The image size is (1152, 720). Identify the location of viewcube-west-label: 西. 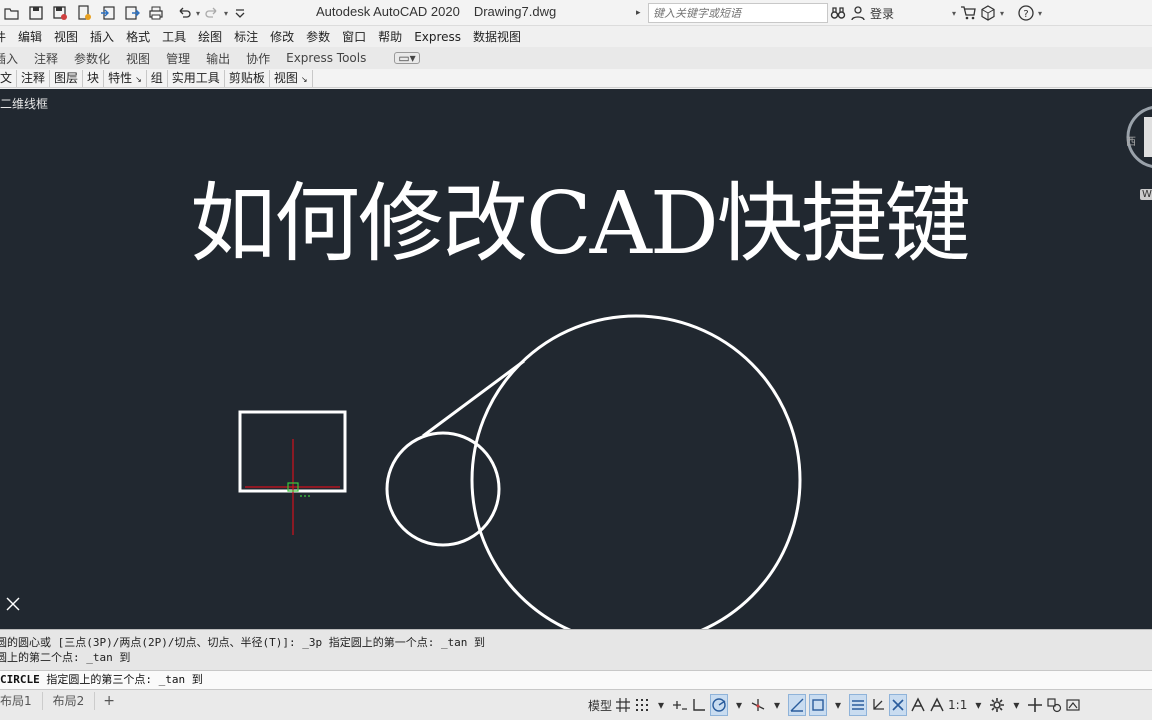
(1131, 142).